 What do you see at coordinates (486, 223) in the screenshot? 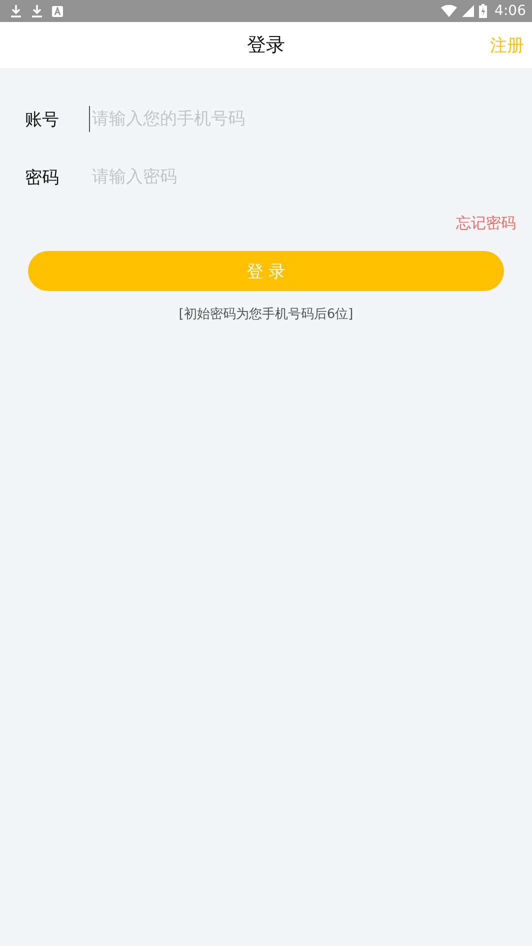
I see `forgot-password-link: 忘记密码` at bounding box center [486, 223].